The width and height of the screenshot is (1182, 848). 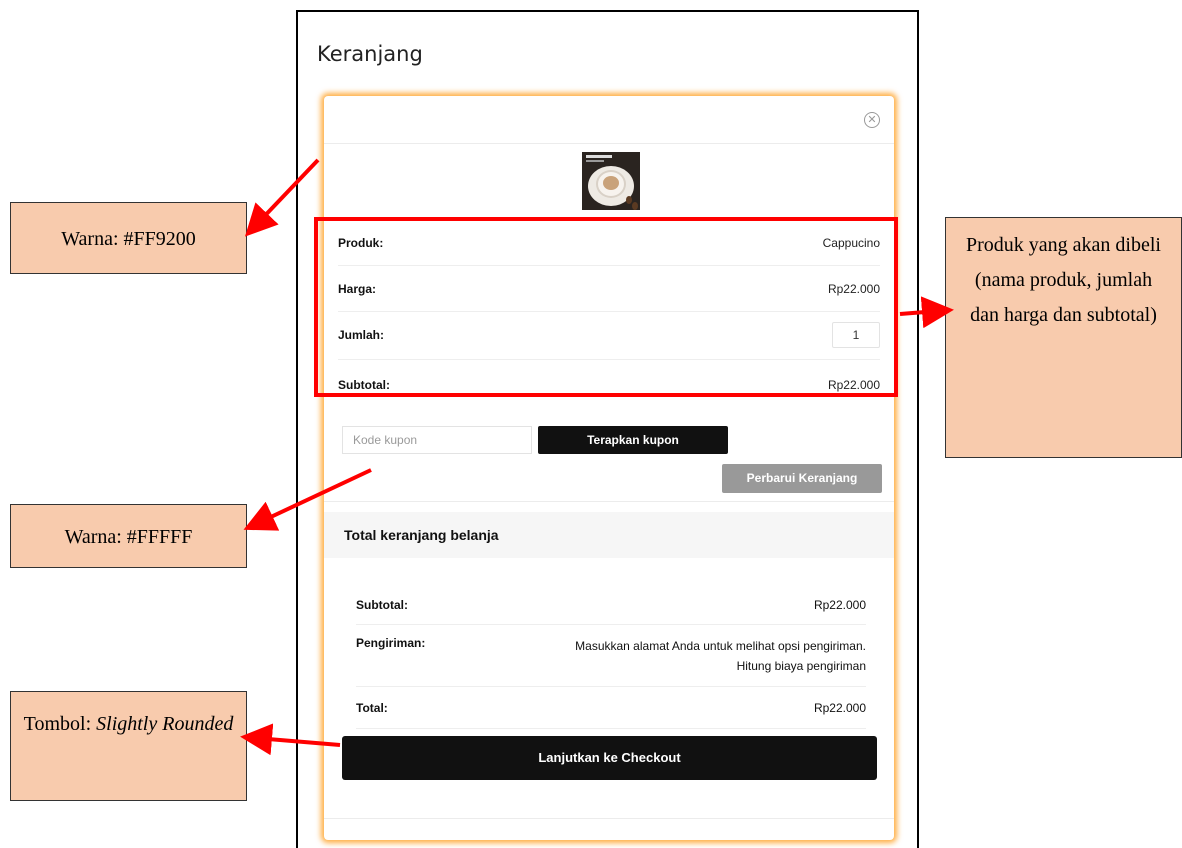 What do you see at coordinates (282, 197) in the screenshot?
I see `arrow-orange` at bounding box center [282, 197].